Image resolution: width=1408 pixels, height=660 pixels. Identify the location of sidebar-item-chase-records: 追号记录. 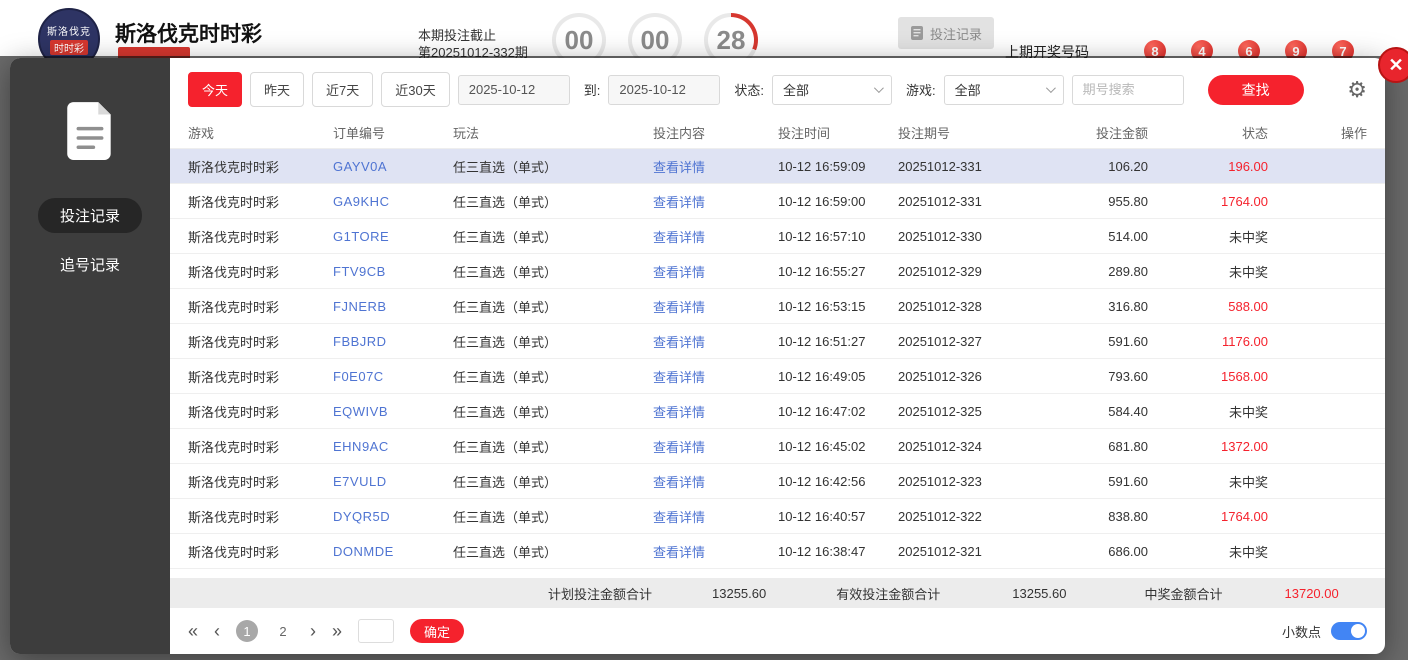
(90, 264).